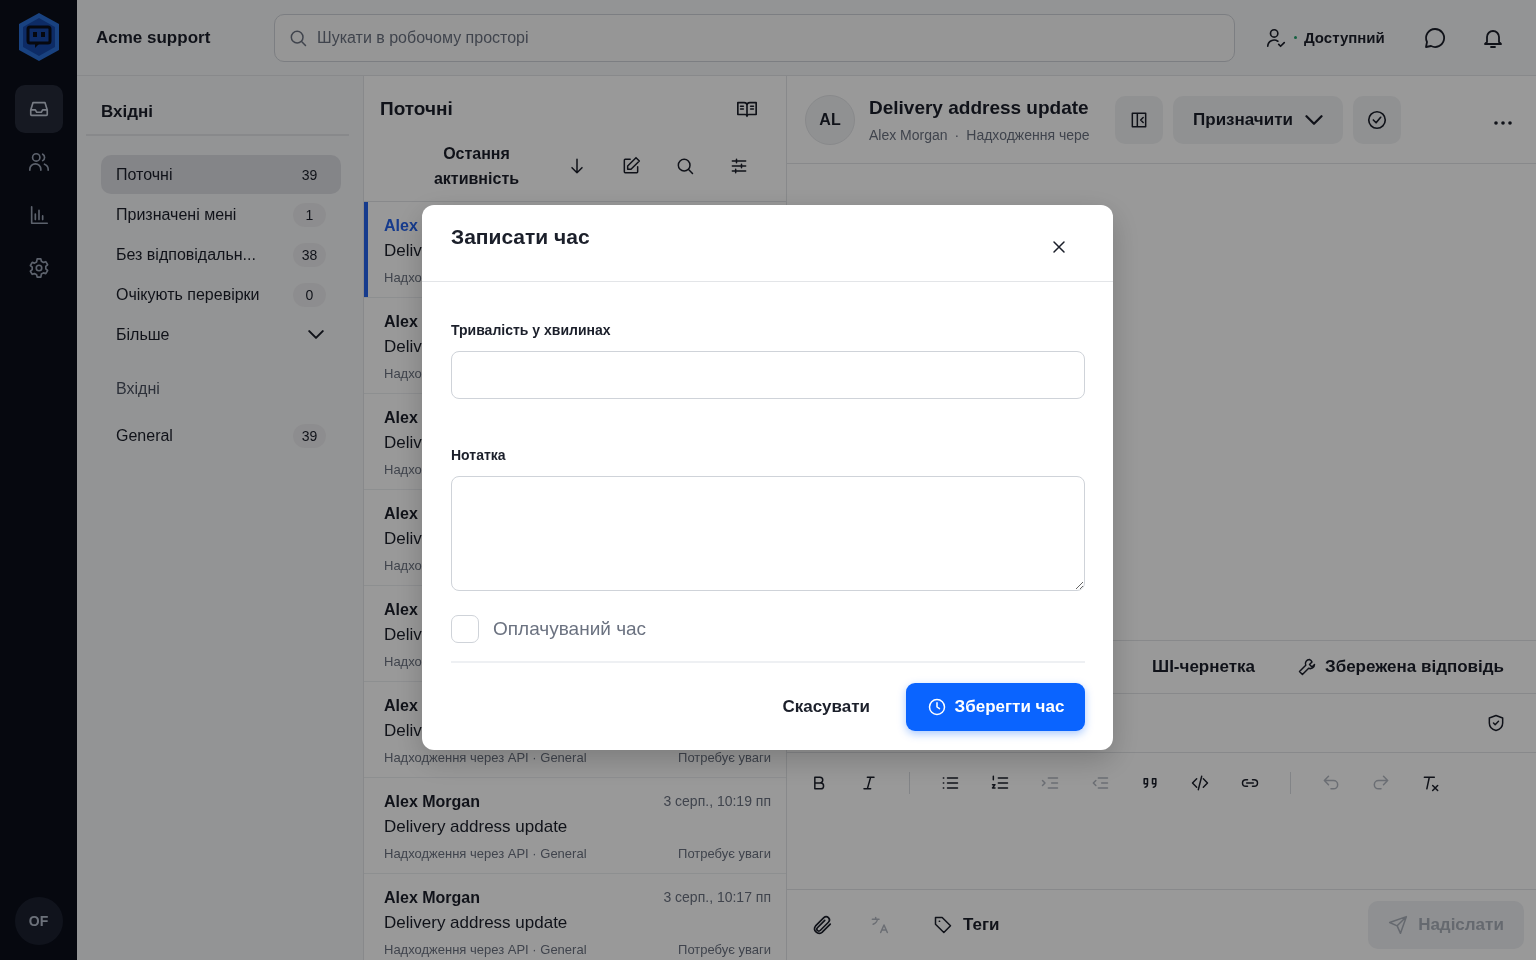 Image resolution: width=1536 pixels, height=960 pixels. What do you see at coordinates (1258, 119) in the screenshot?
I see `assign-button: Призначити` at bounding box center [1258, 119].